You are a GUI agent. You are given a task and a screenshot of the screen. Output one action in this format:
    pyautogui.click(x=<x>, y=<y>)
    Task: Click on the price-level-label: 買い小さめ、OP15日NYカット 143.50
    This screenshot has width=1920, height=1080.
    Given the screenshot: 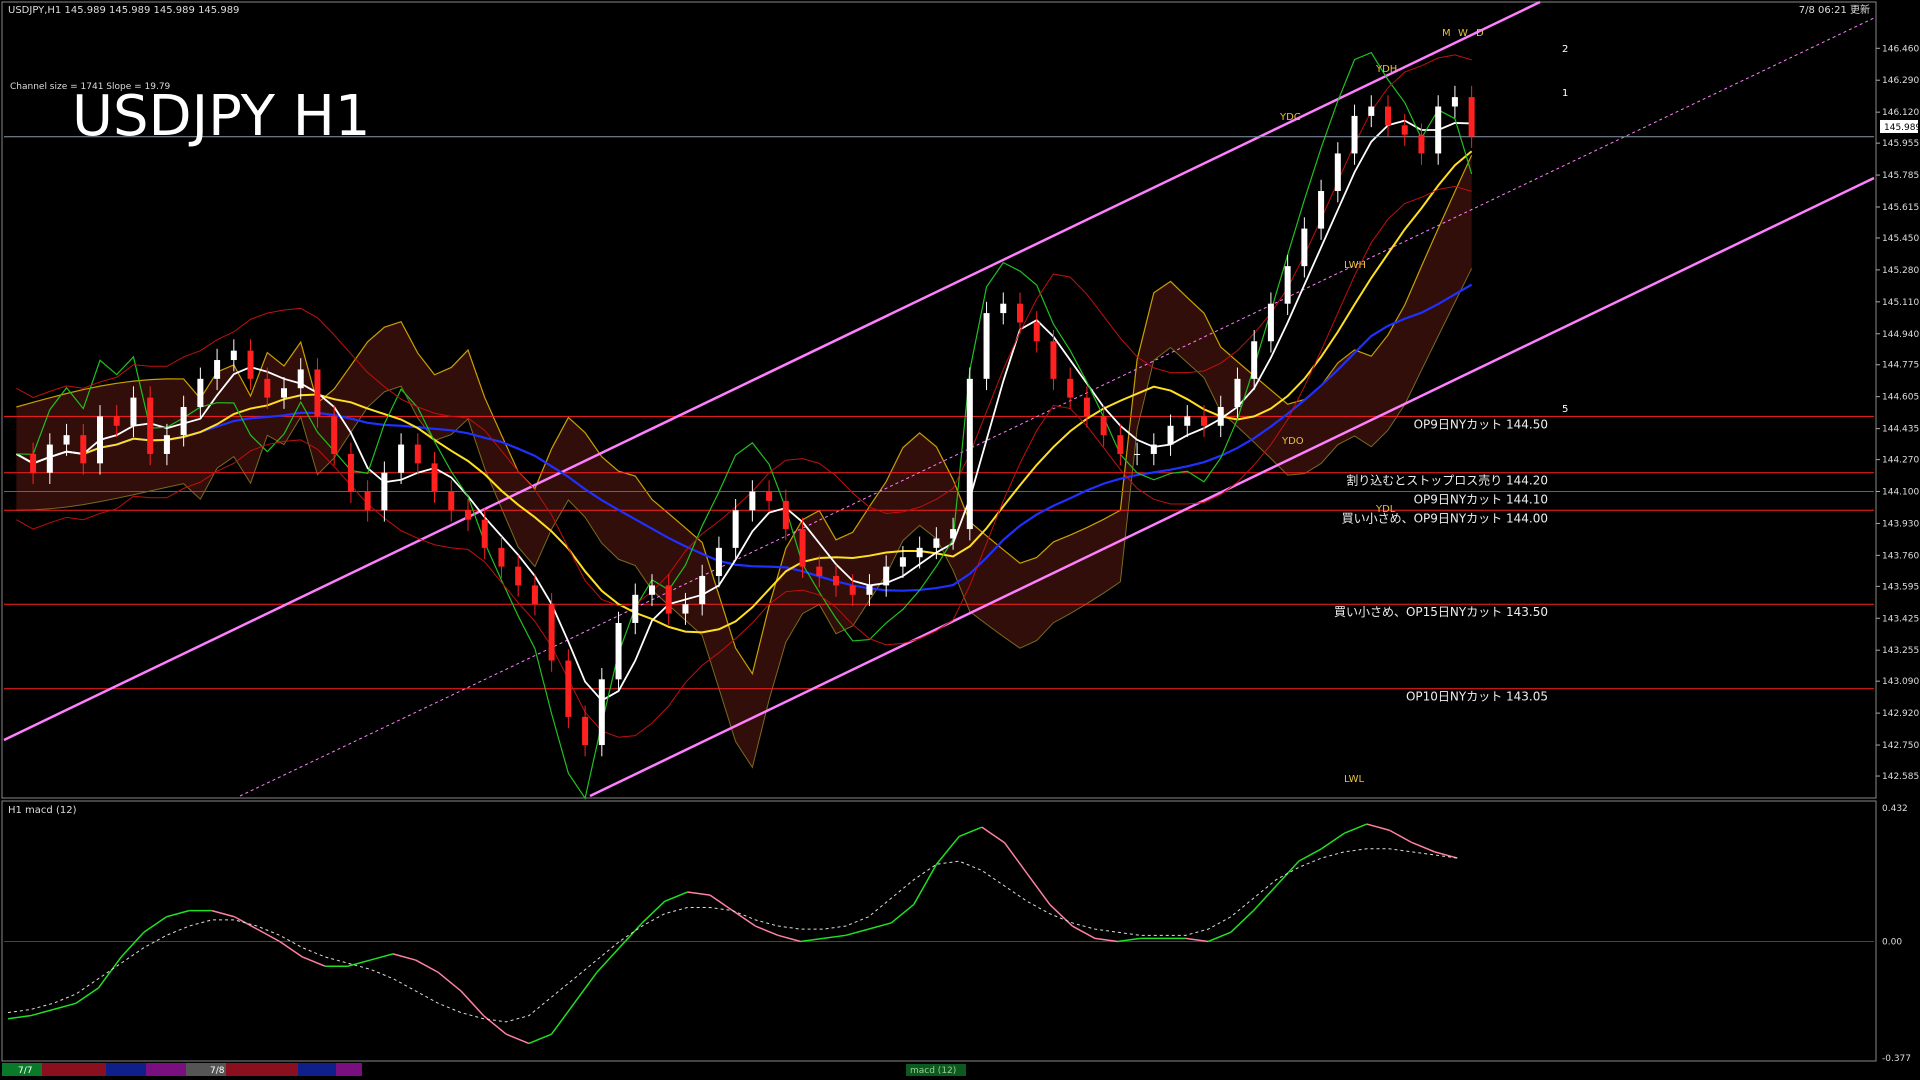 What is the action you would take?
    pyautogui.click(x=1441, y=612)
    